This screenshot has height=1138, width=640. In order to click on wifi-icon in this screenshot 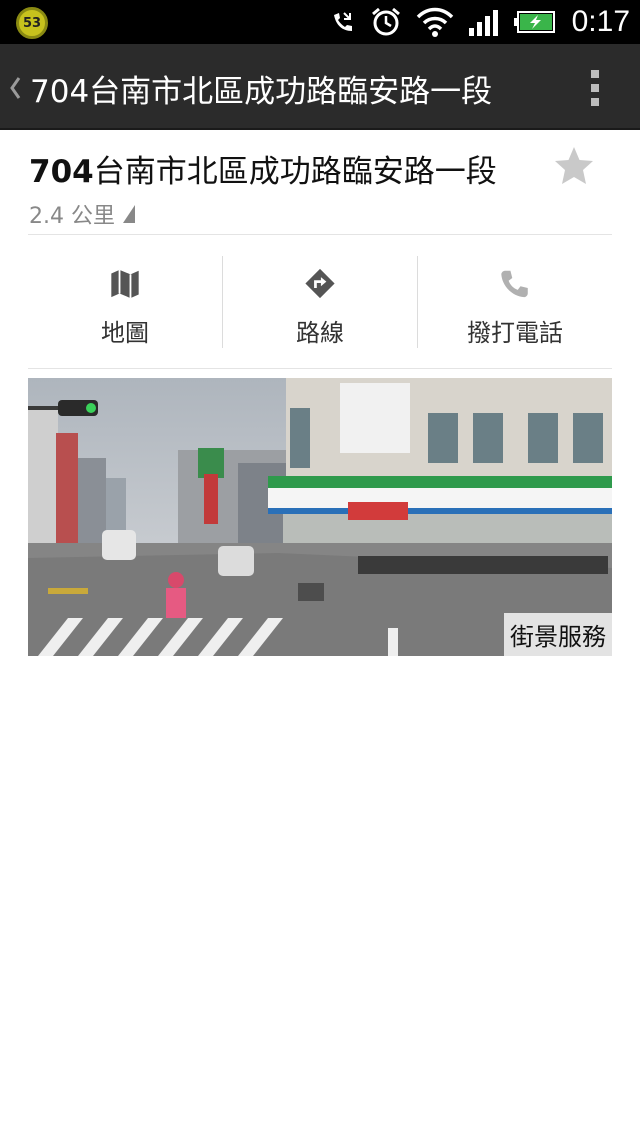, I will do `click(434, 22)`.